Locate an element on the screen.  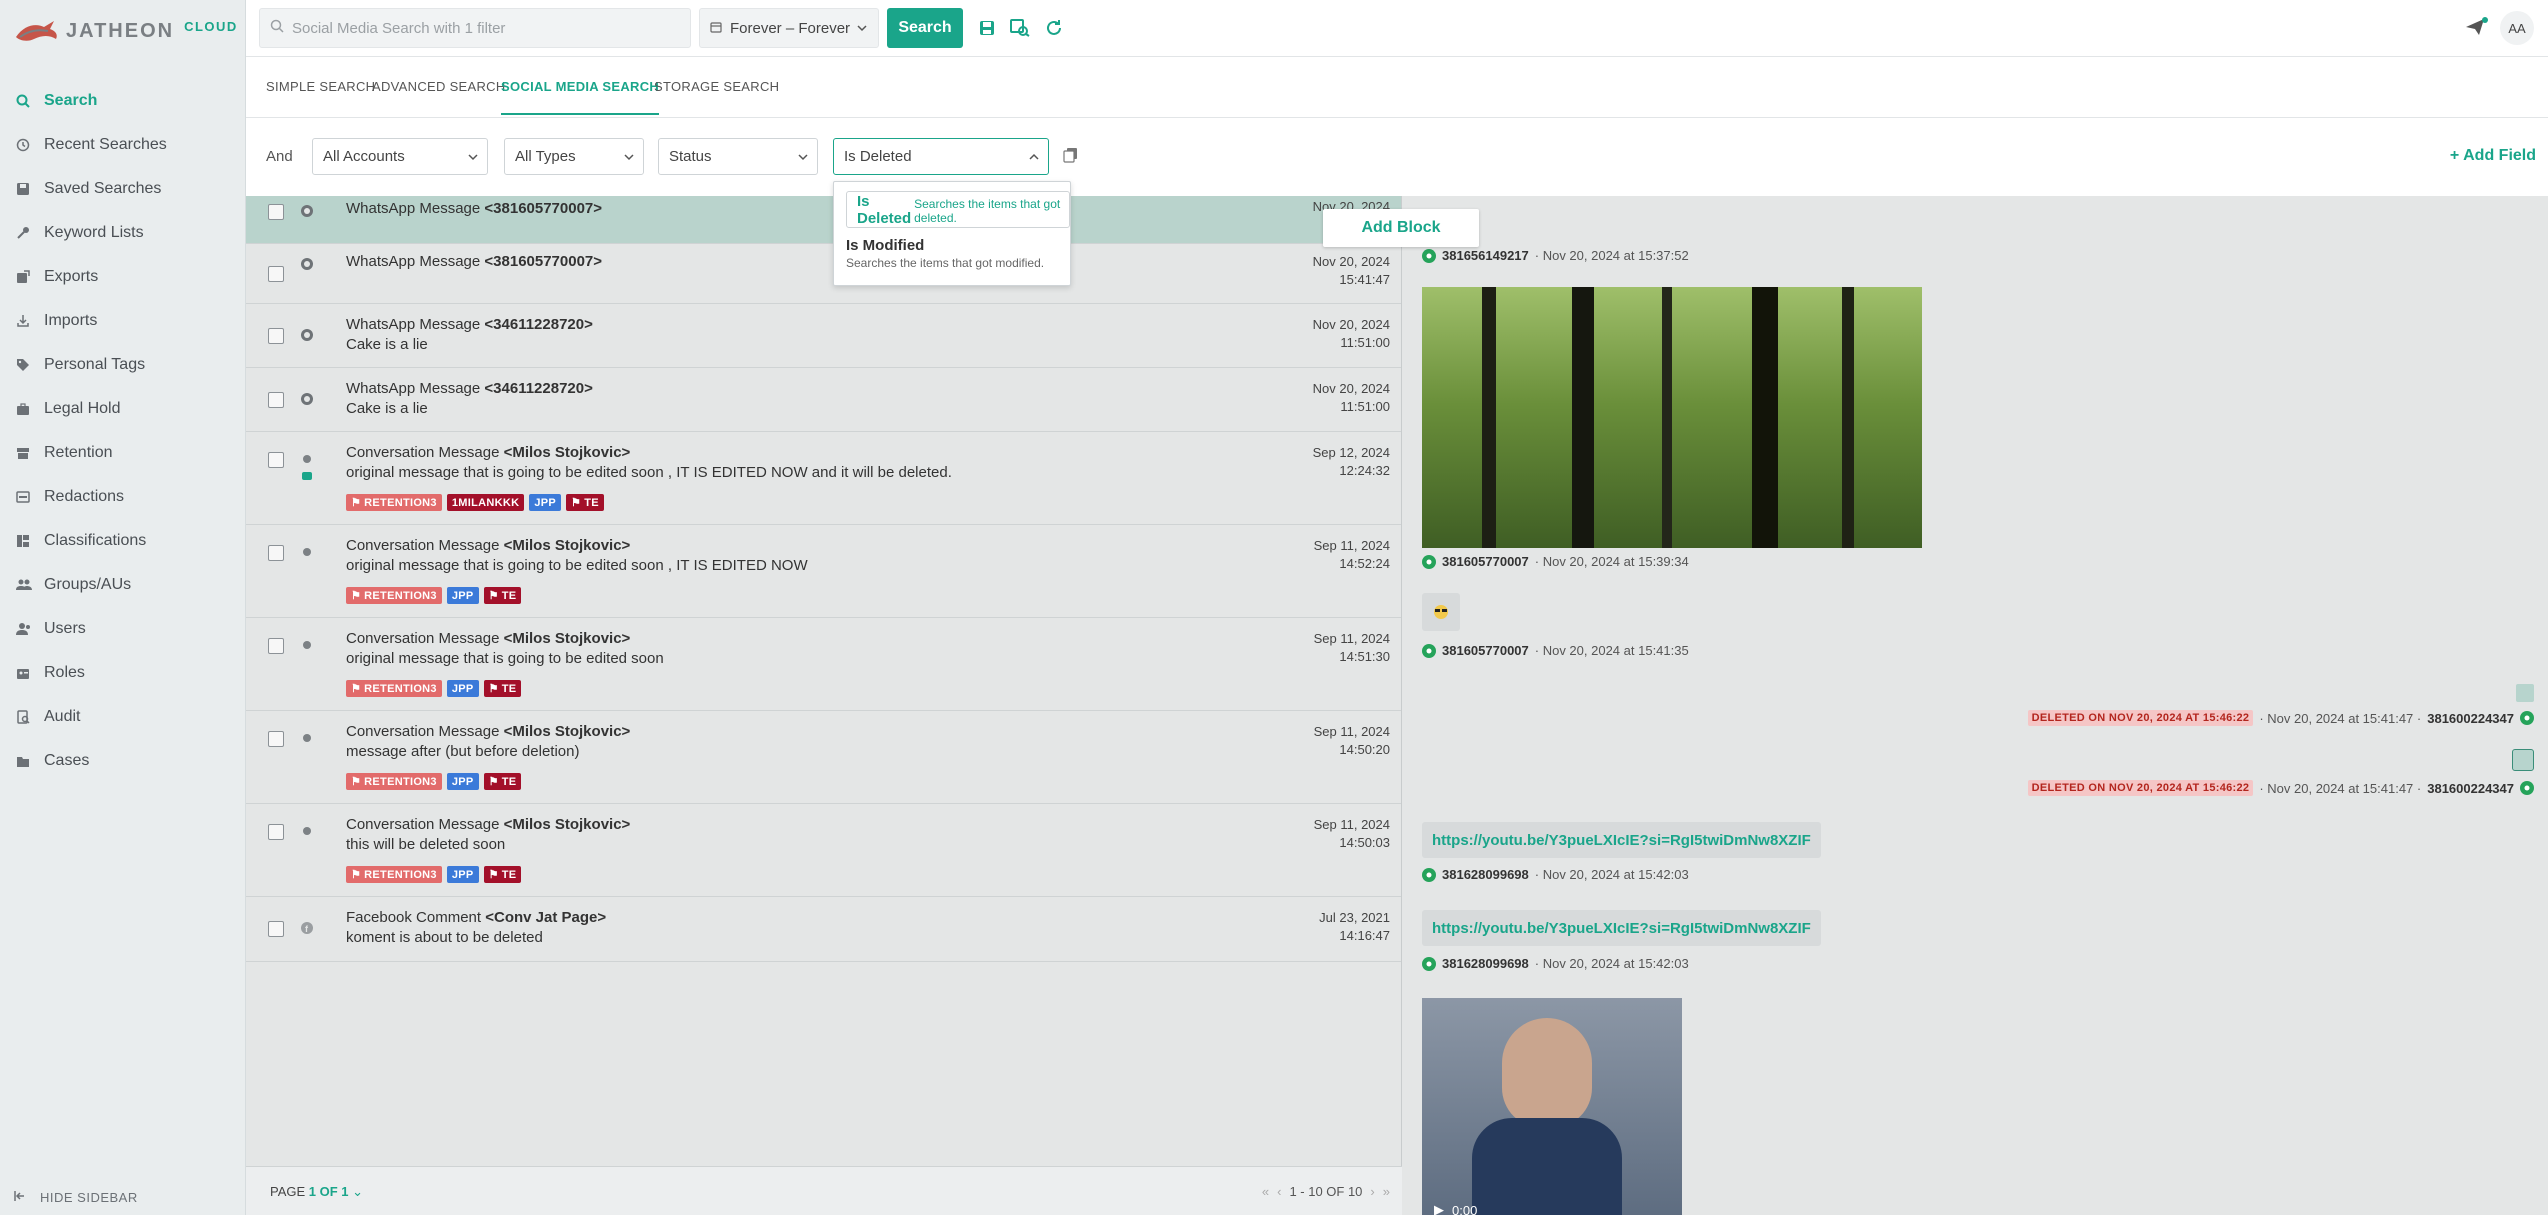
add-block-button: Add Block is located at coordinates (1401, 228).